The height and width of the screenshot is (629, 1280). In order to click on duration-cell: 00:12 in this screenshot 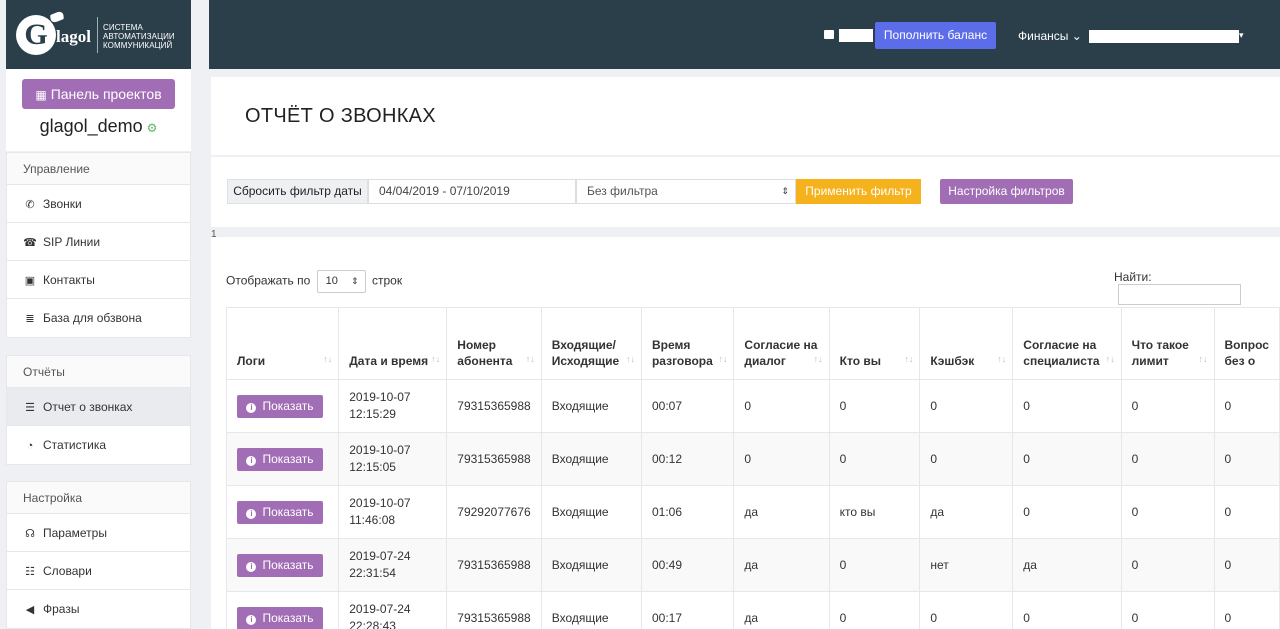, I will do `click(687, 459)`.